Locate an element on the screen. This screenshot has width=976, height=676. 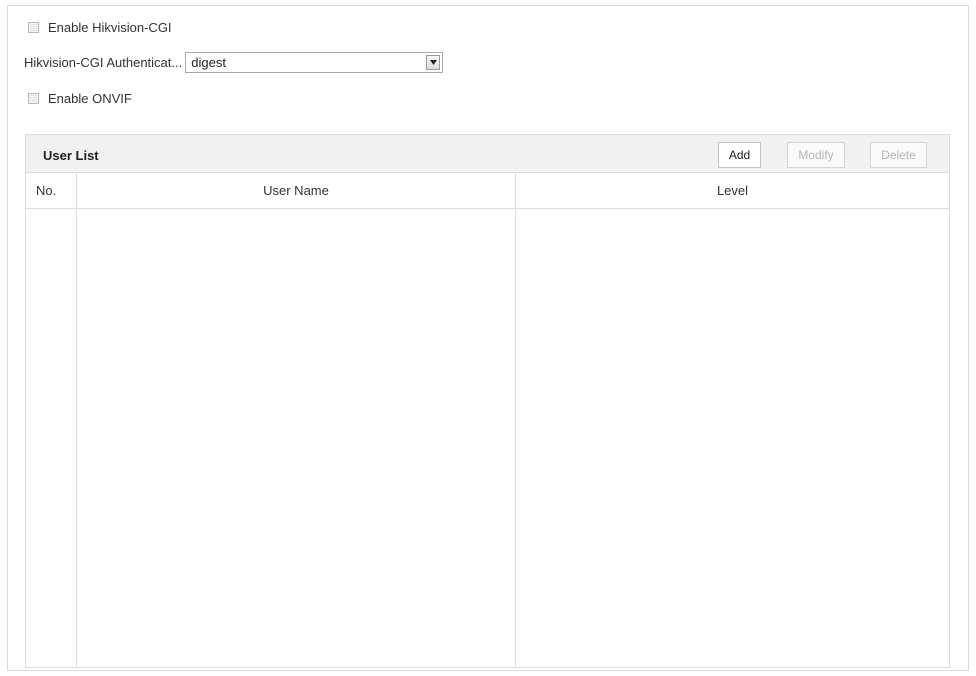
user-list-header: User List Add Modify Delete is located at coordinates (487, 154).